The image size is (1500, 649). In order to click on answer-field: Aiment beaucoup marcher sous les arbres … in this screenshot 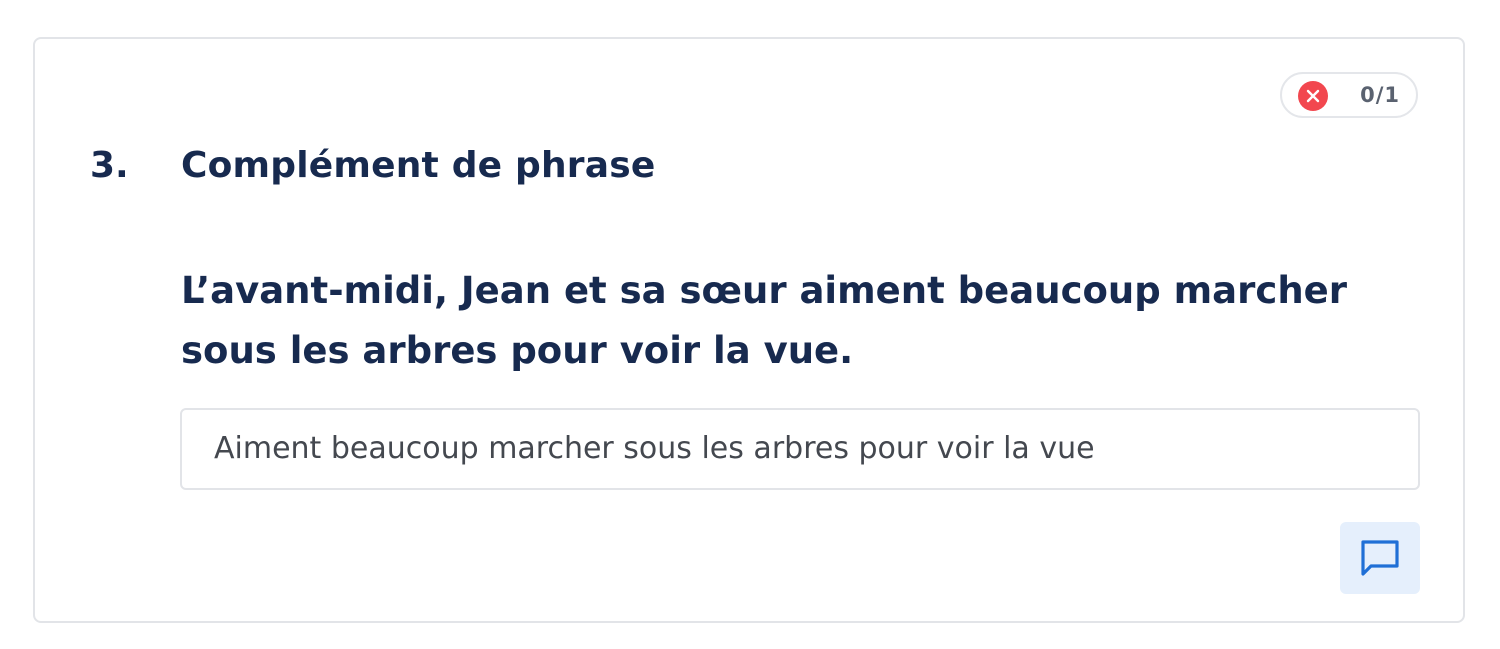, I will do `click(800, 449)`.